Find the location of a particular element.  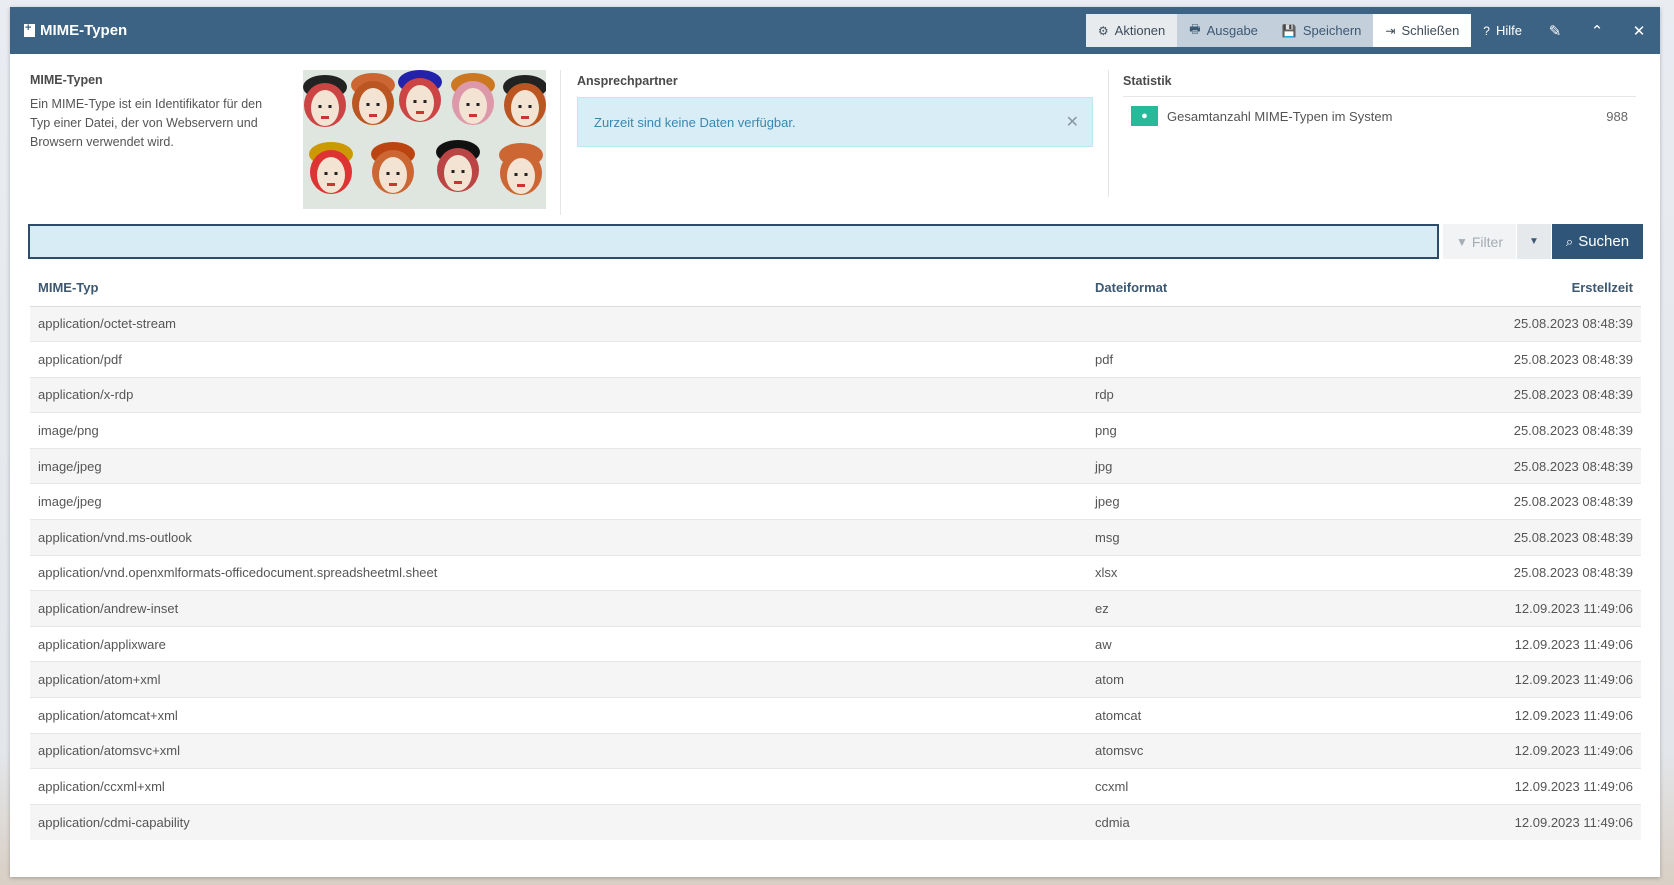

output-button-label: Ausgabe is located at coordinates (1232, 30).